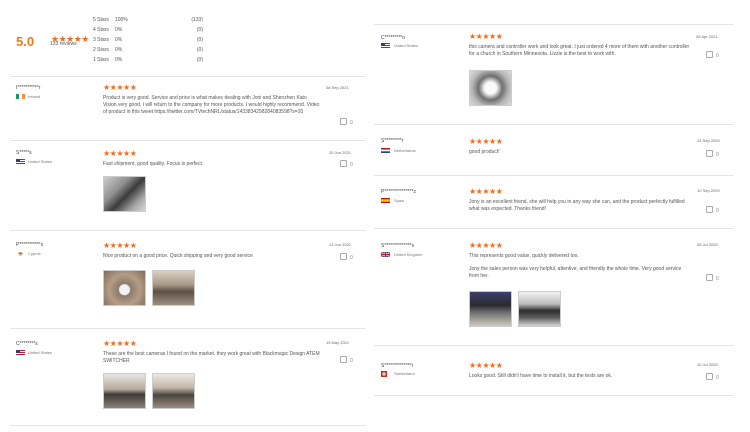 The image size is (750, 432). What do you see at coordinates (24, 153) in the screenshot?
I see `reviewer-name: S*****s` at bounding box center [24, 153].